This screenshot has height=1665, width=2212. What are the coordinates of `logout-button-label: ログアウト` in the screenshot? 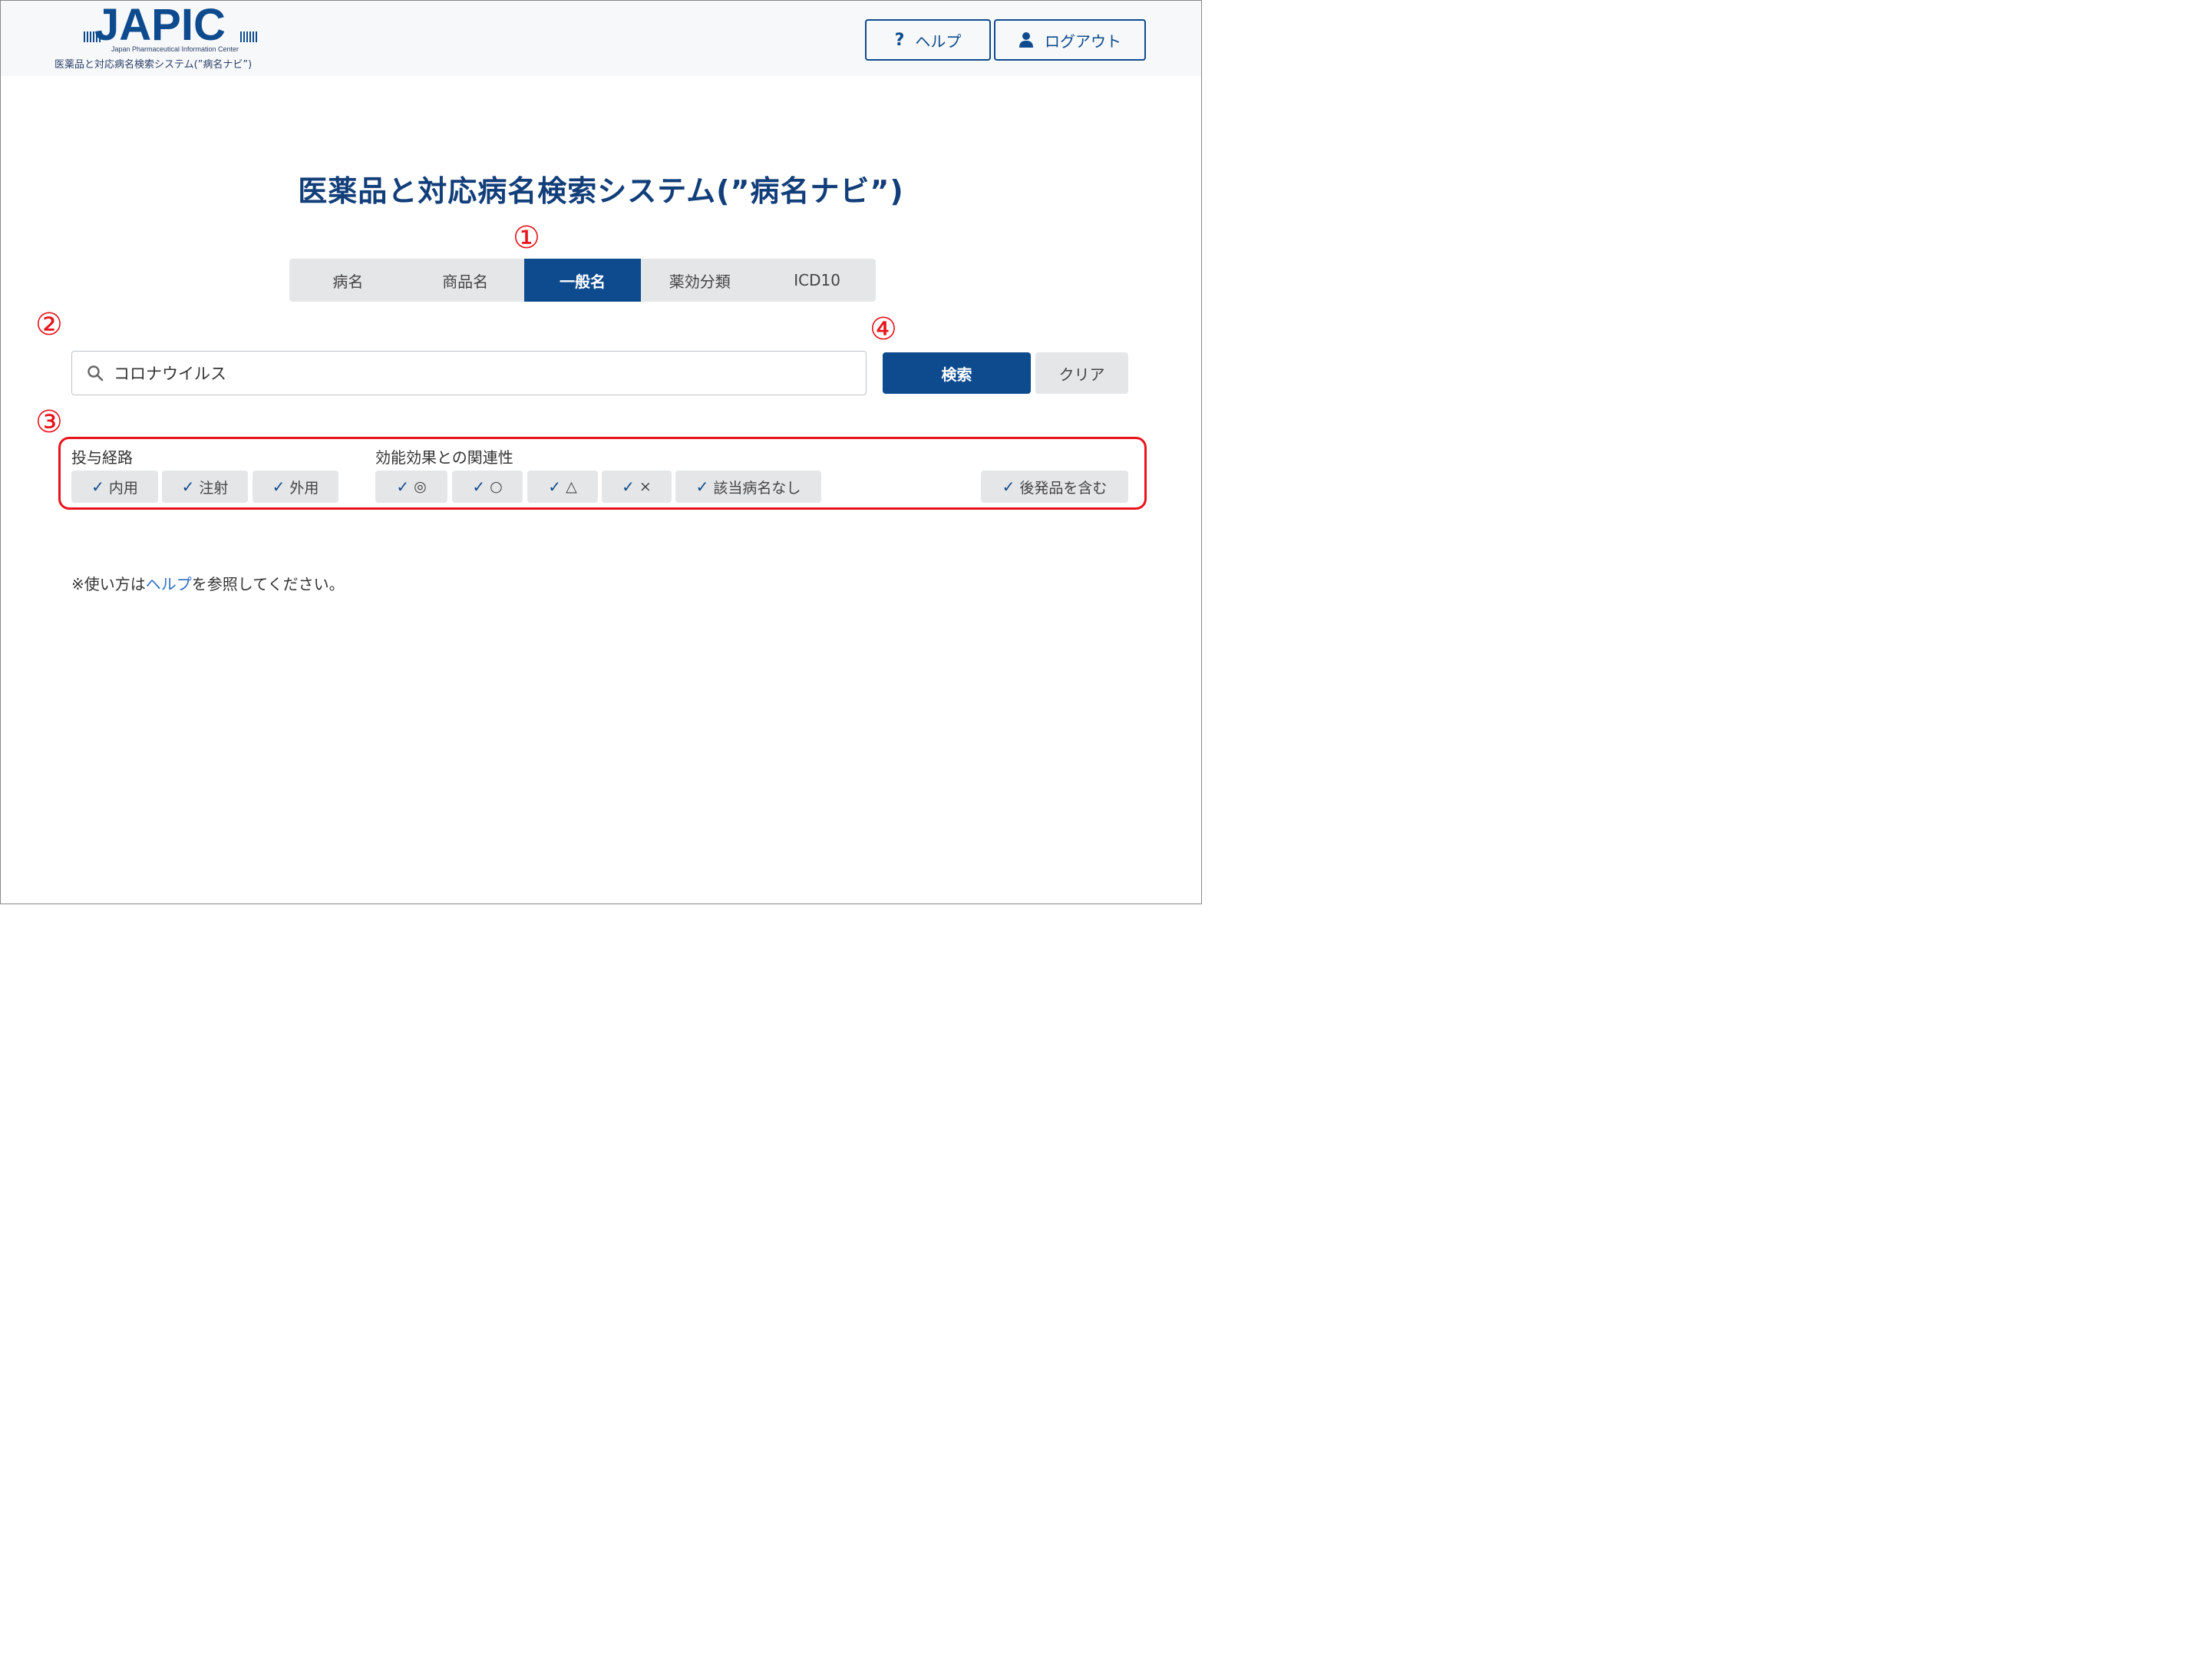 It's located at (1083, 41).